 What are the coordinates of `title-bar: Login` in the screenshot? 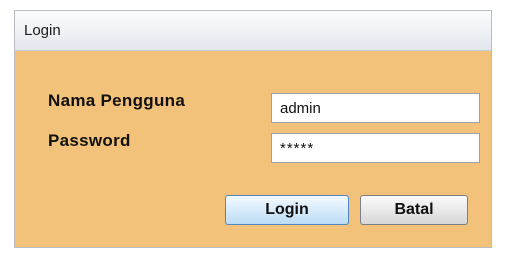 It's located at (253, 31).